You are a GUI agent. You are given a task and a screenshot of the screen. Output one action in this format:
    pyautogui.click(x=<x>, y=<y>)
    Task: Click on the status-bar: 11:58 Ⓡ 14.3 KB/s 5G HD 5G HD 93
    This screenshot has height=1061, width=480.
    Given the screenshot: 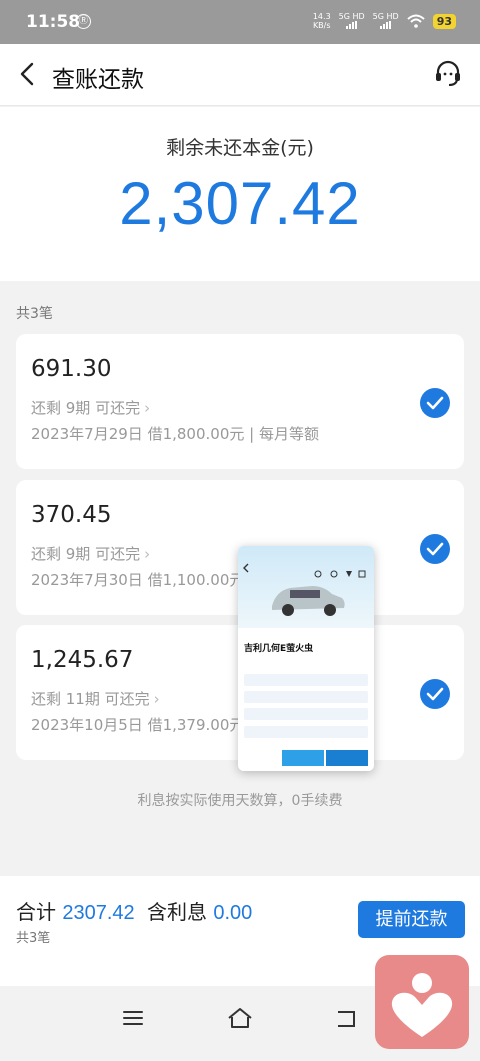 What is the action you would take?
    pyautogui.click(x=240, y=22)
    